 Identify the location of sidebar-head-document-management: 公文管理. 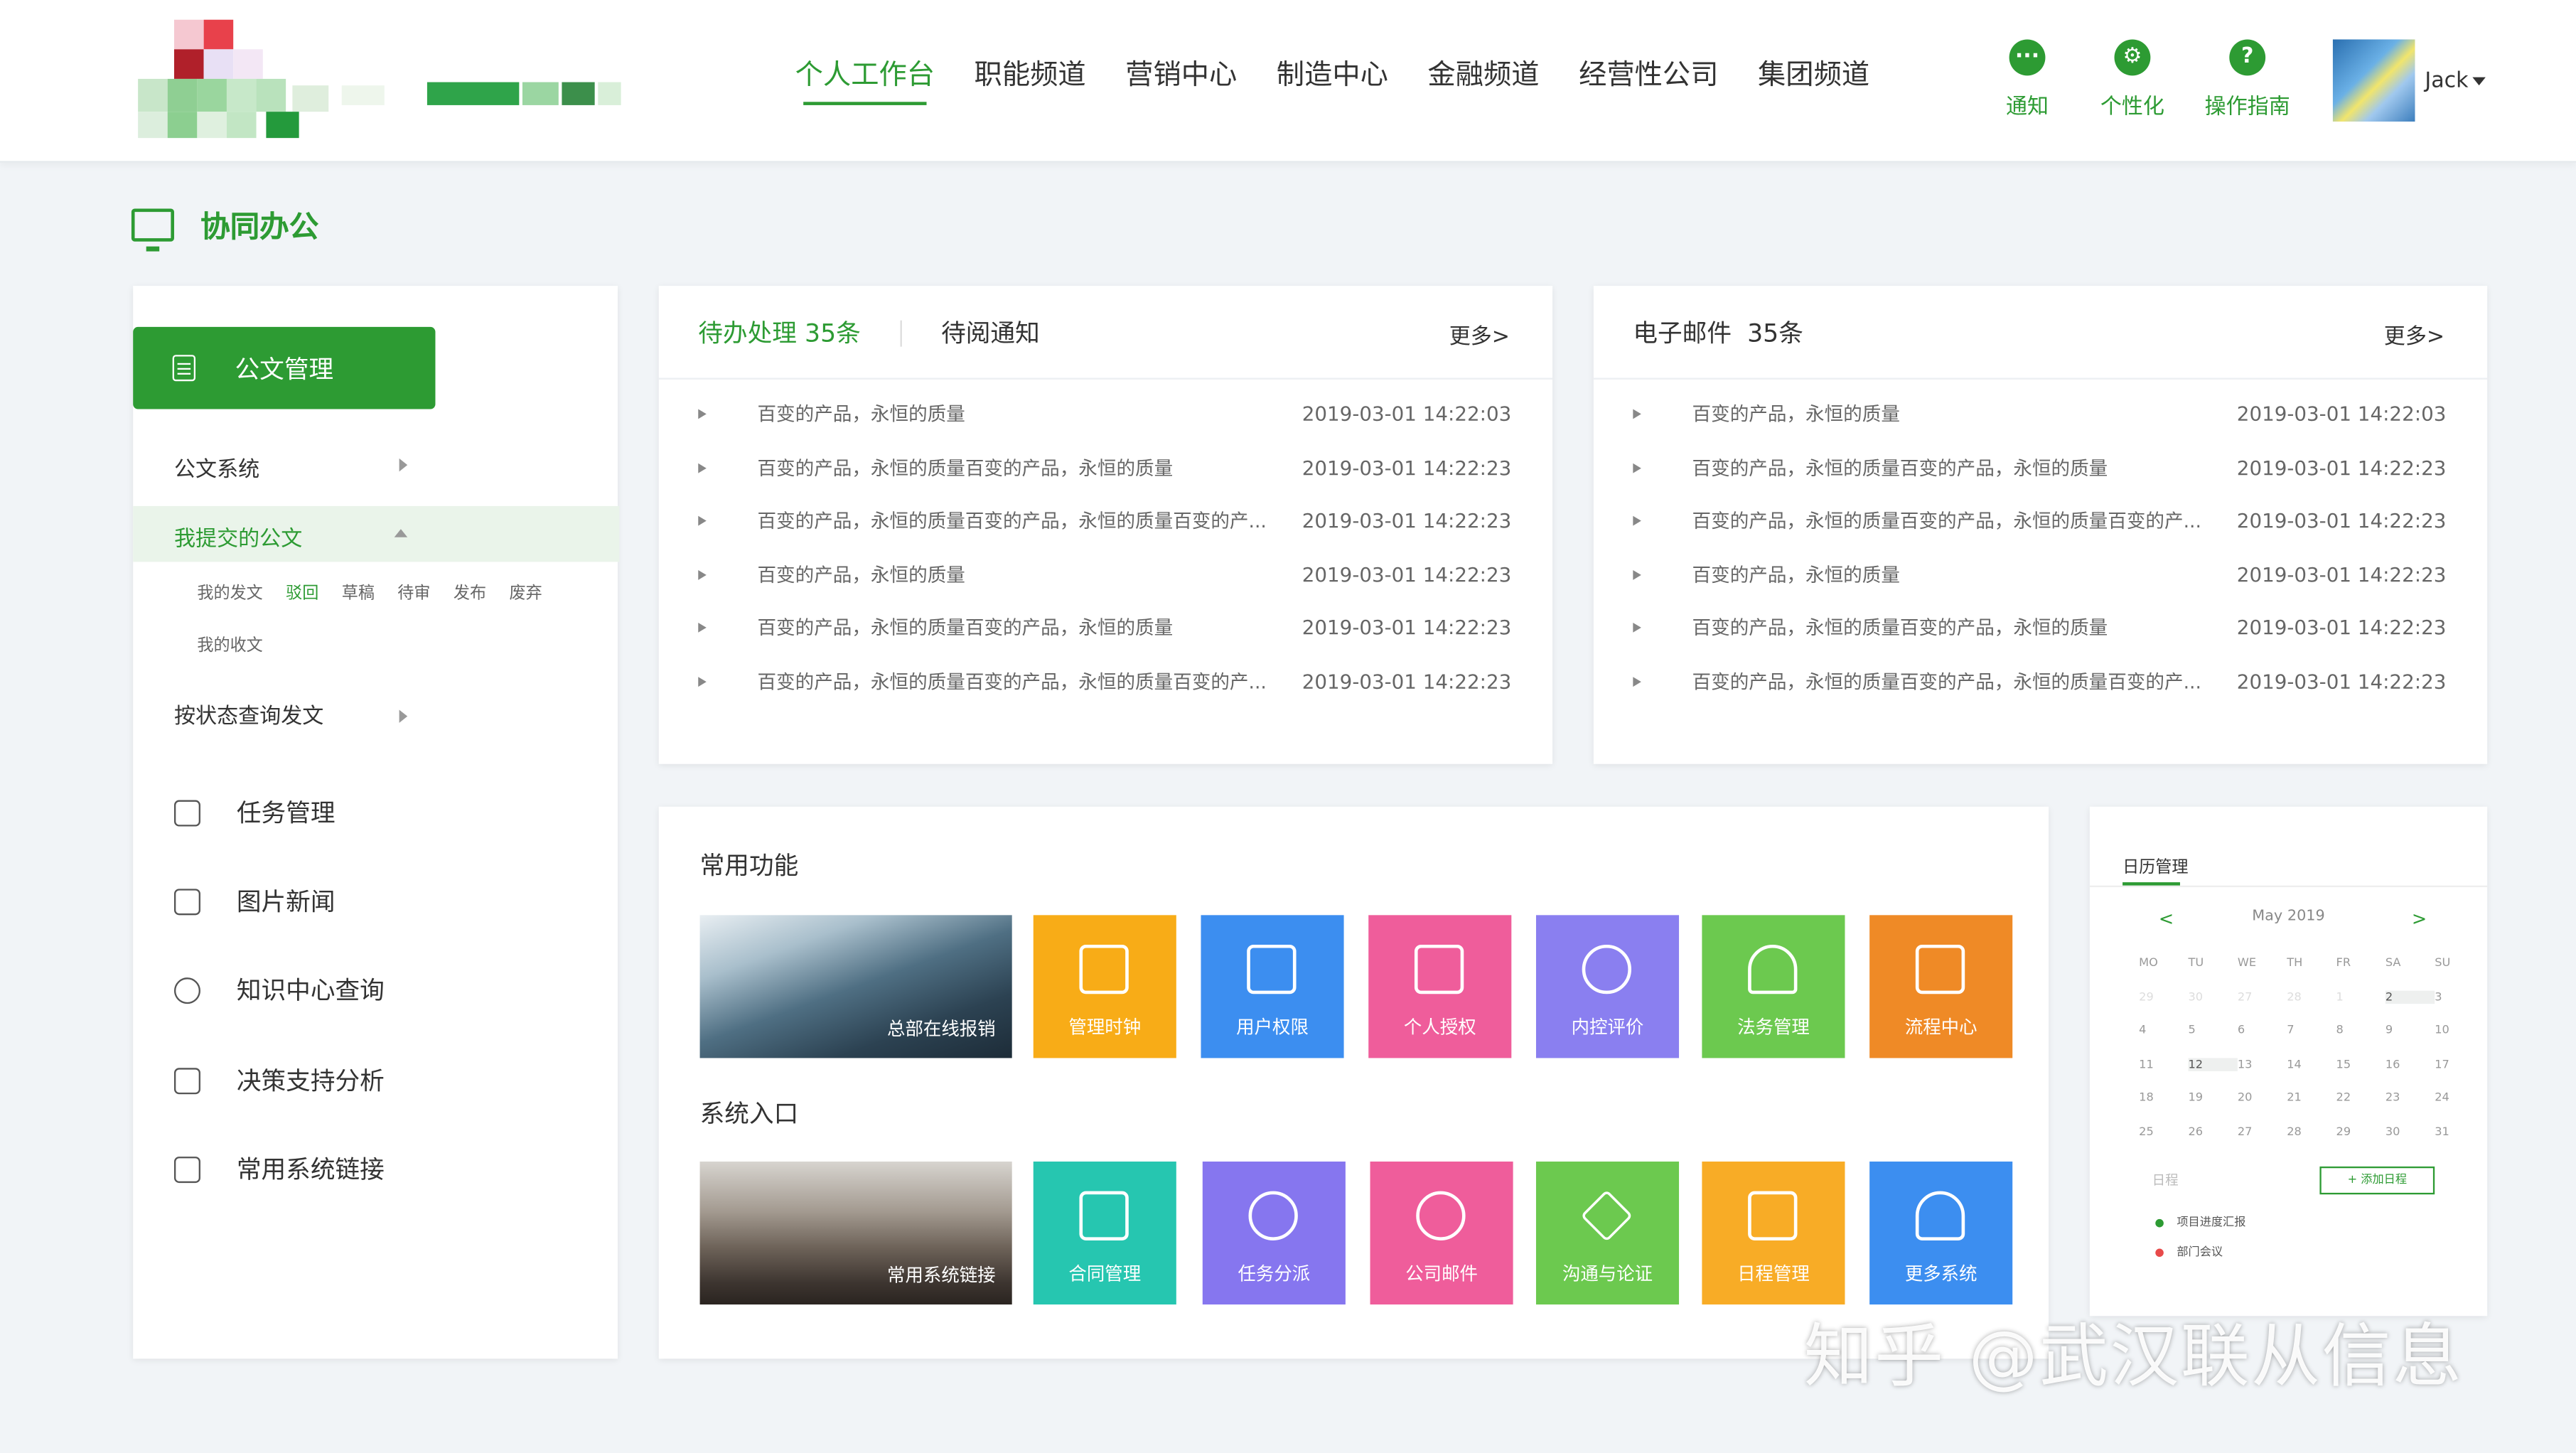
(284, 367).